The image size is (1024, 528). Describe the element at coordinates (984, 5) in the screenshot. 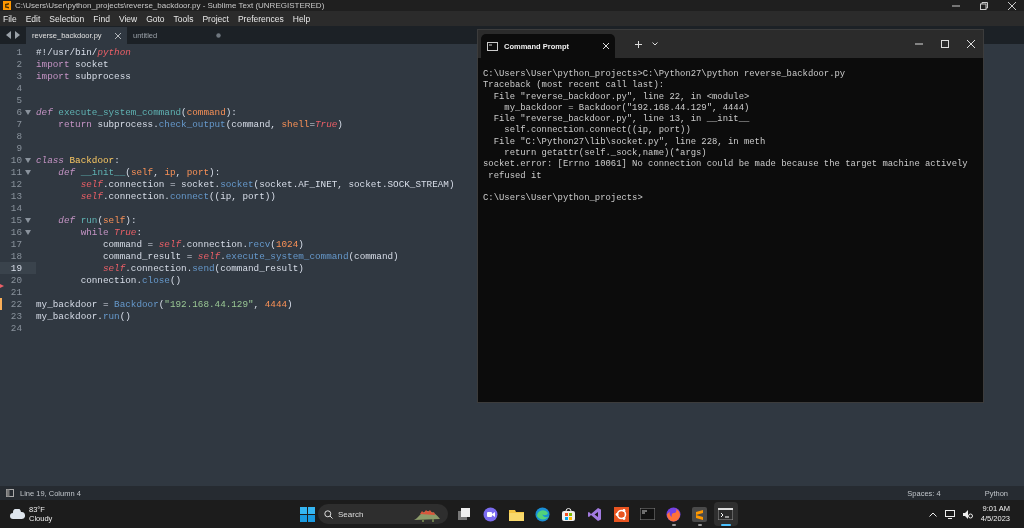

I see `restore-icon` at that location.